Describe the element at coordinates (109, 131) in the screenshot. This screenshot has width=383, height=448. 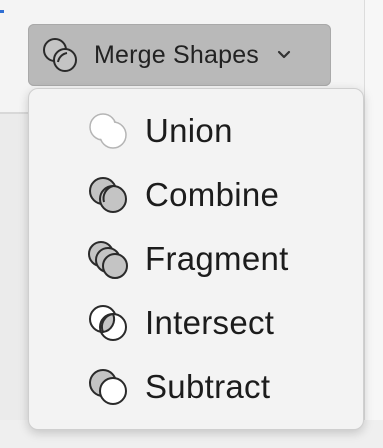
I see `union-icon` at that location.